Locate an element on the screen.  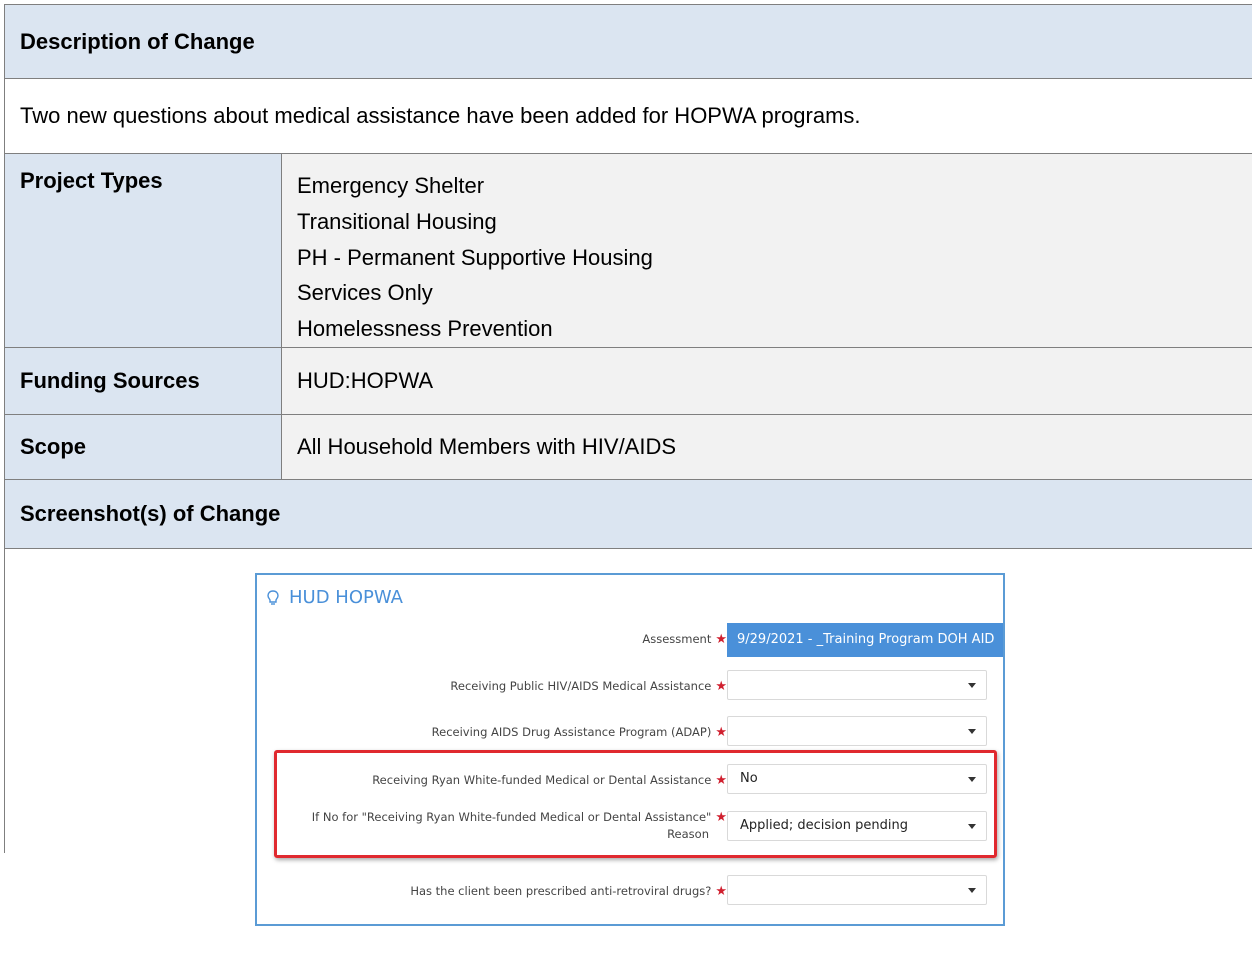
form-title: HUD HOPWA is located at coordinates (335, 597).